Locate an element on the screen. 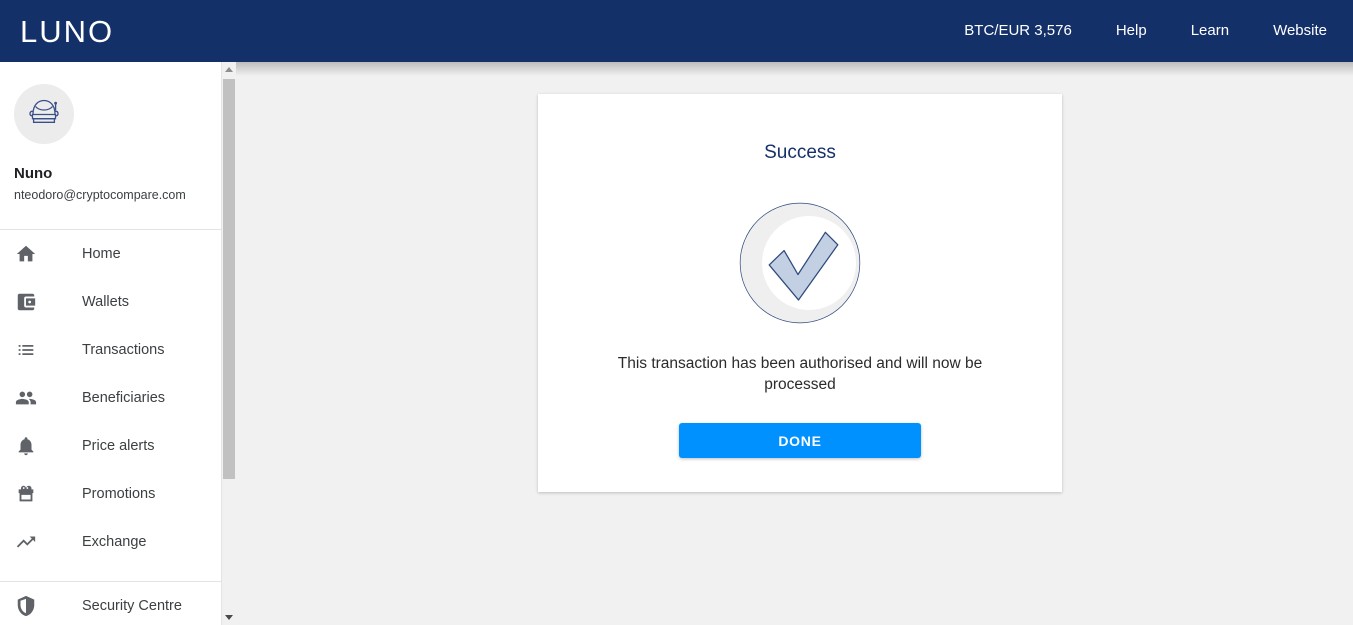  sidebar-item-label: Price alerts is located at coordinates (118, 446).